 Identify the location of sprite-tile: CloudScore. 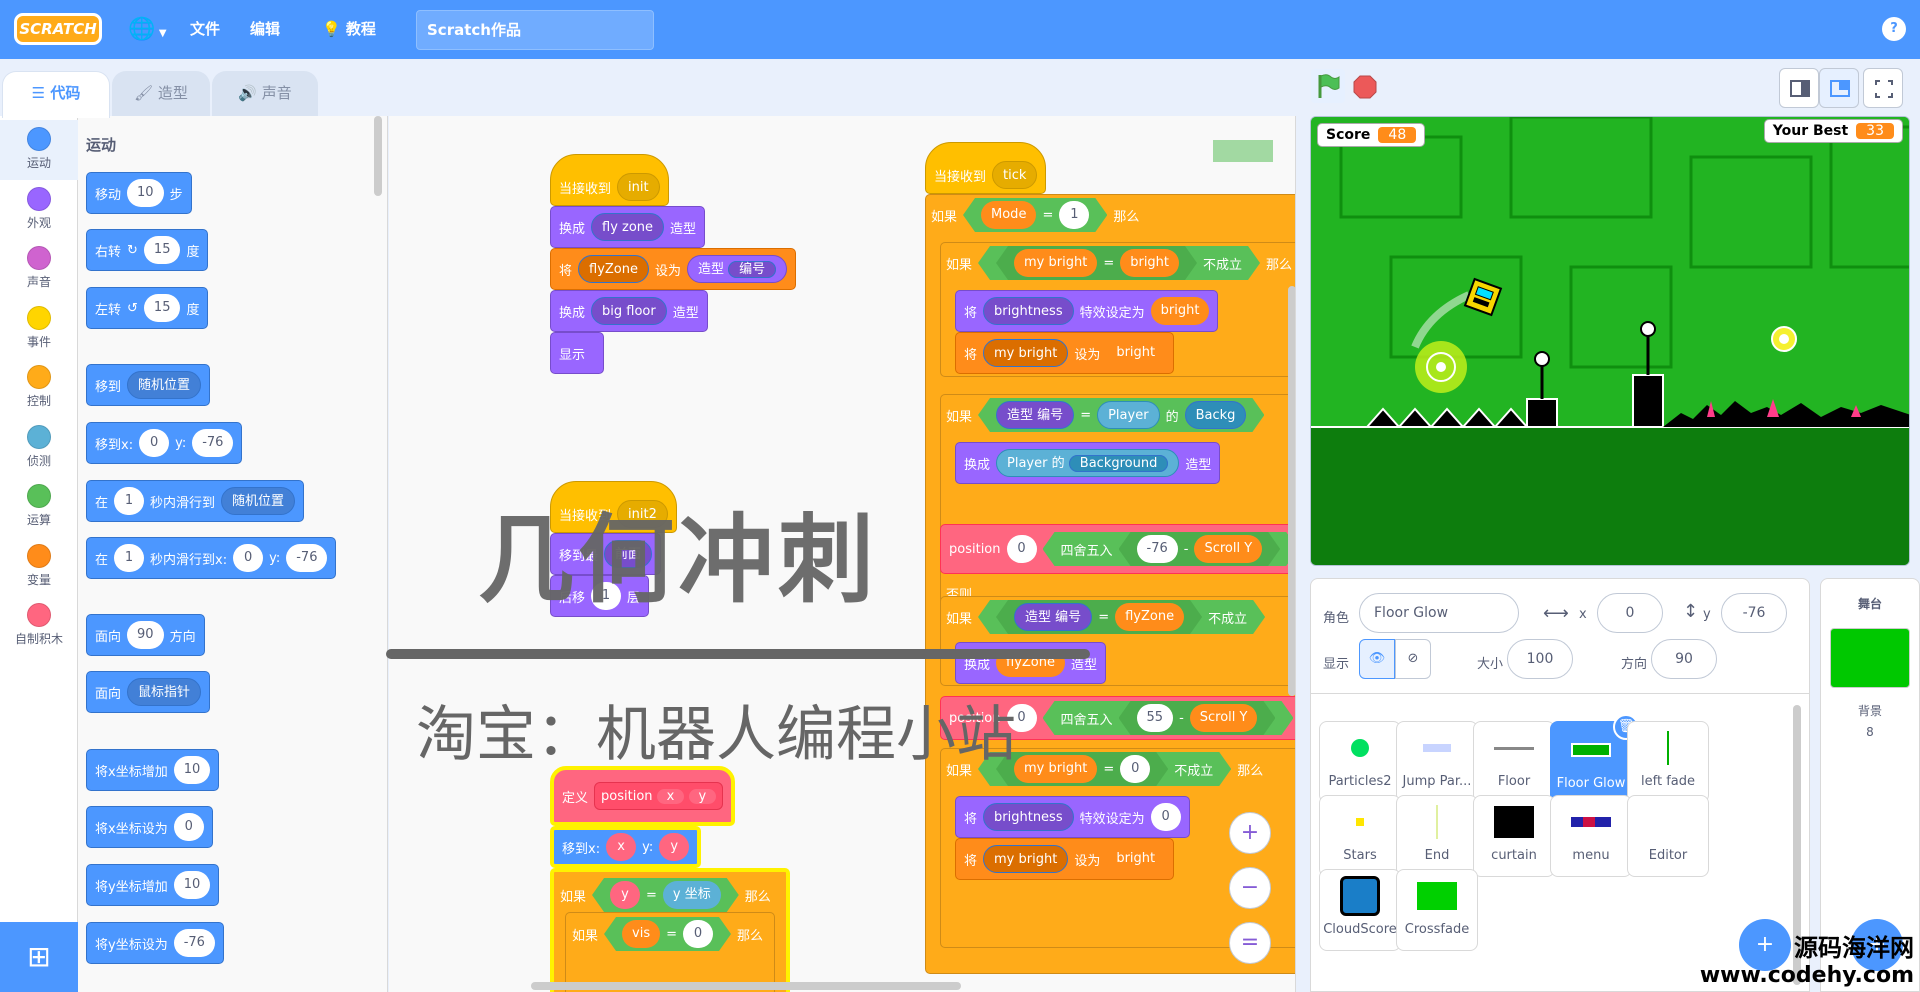
(1360, 910).